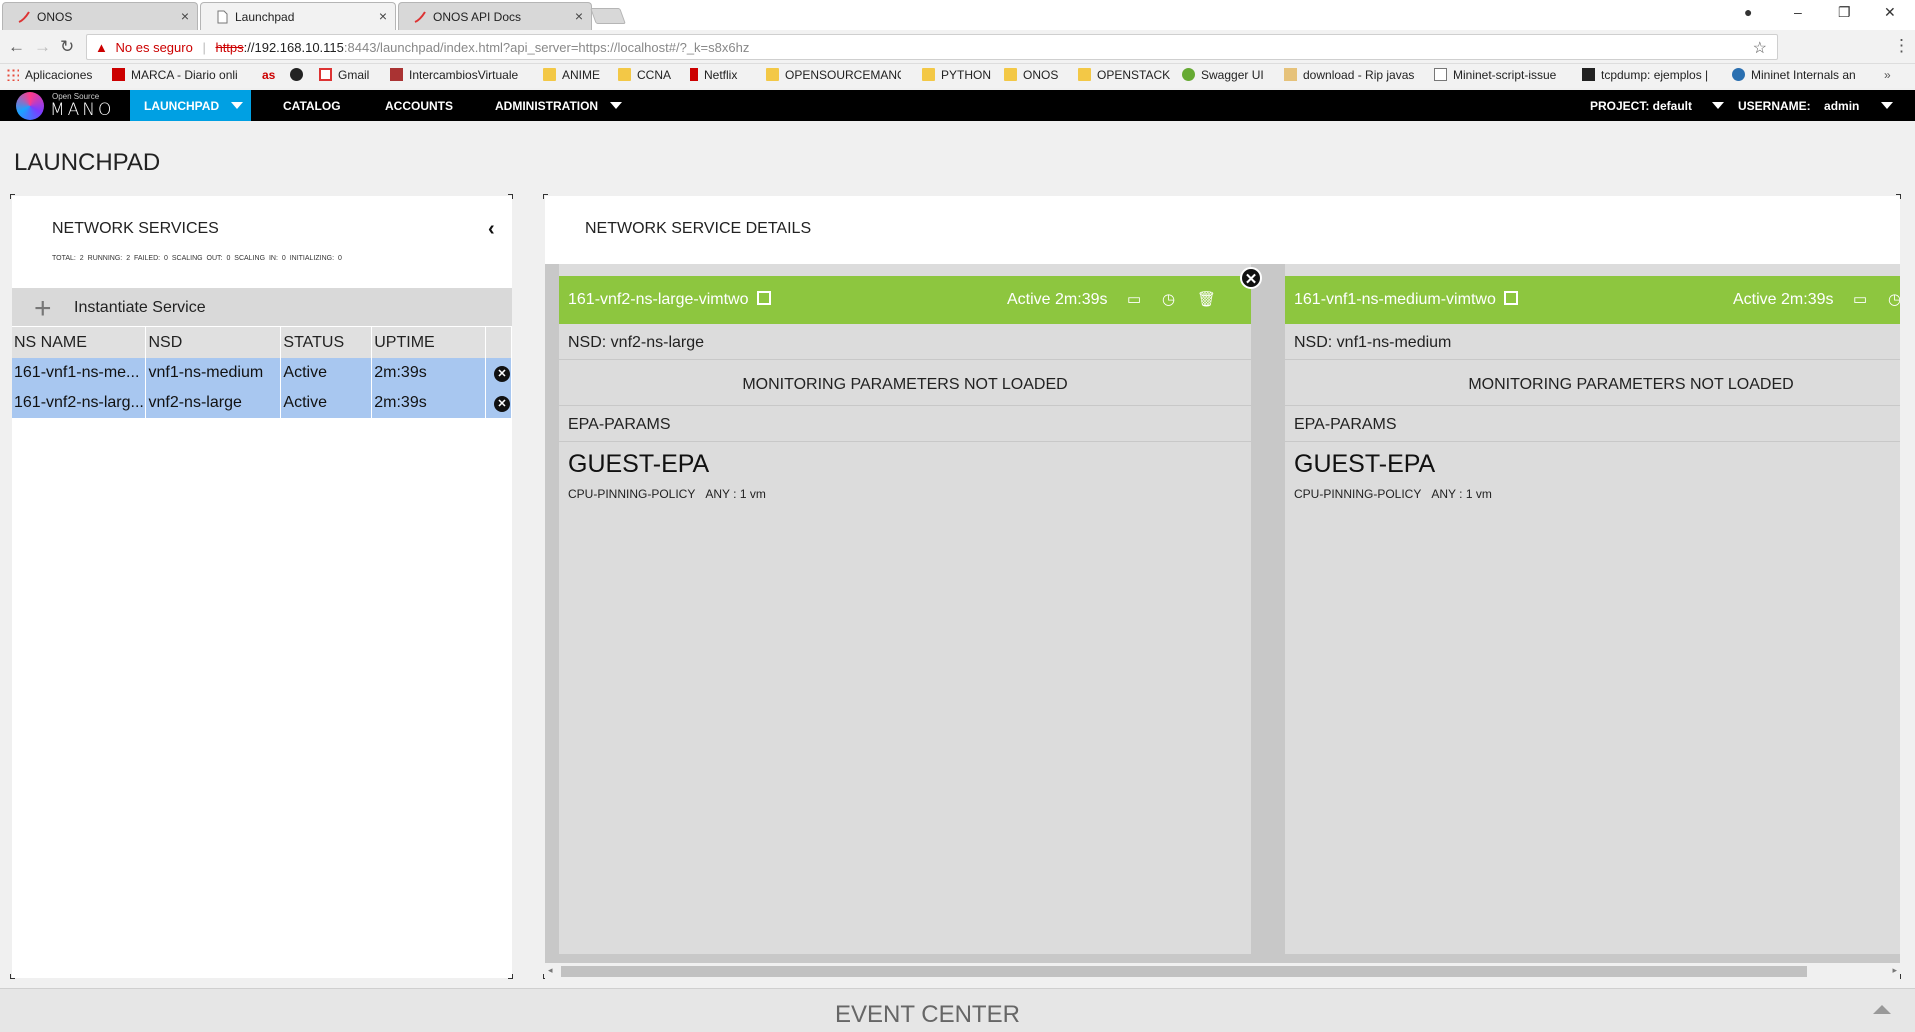 The image size is (1915, 1032). What do you see at coordinates (16, 47) in the screenshot?
I see `back-icon: ←` at bounding box center [16, 47].